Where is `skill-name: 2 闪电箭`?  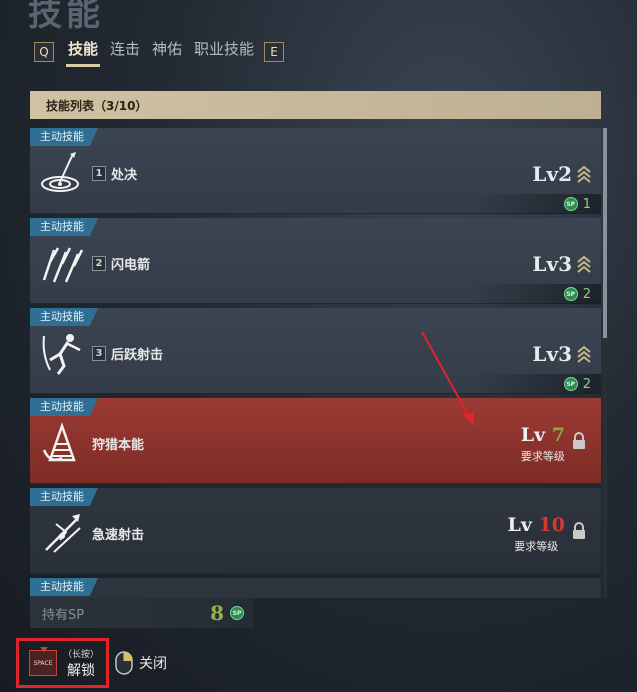
skill-name: 2 闪电箭 is located at coordinates (121, 263).